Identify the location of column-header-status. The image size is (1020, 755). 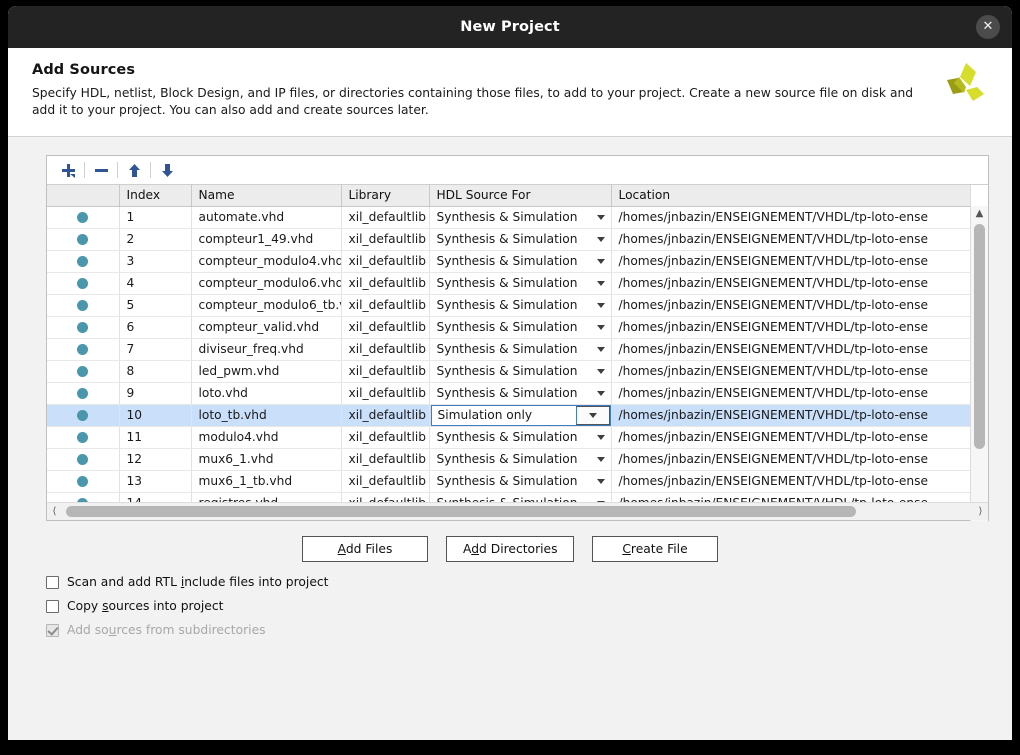
(83, 196).